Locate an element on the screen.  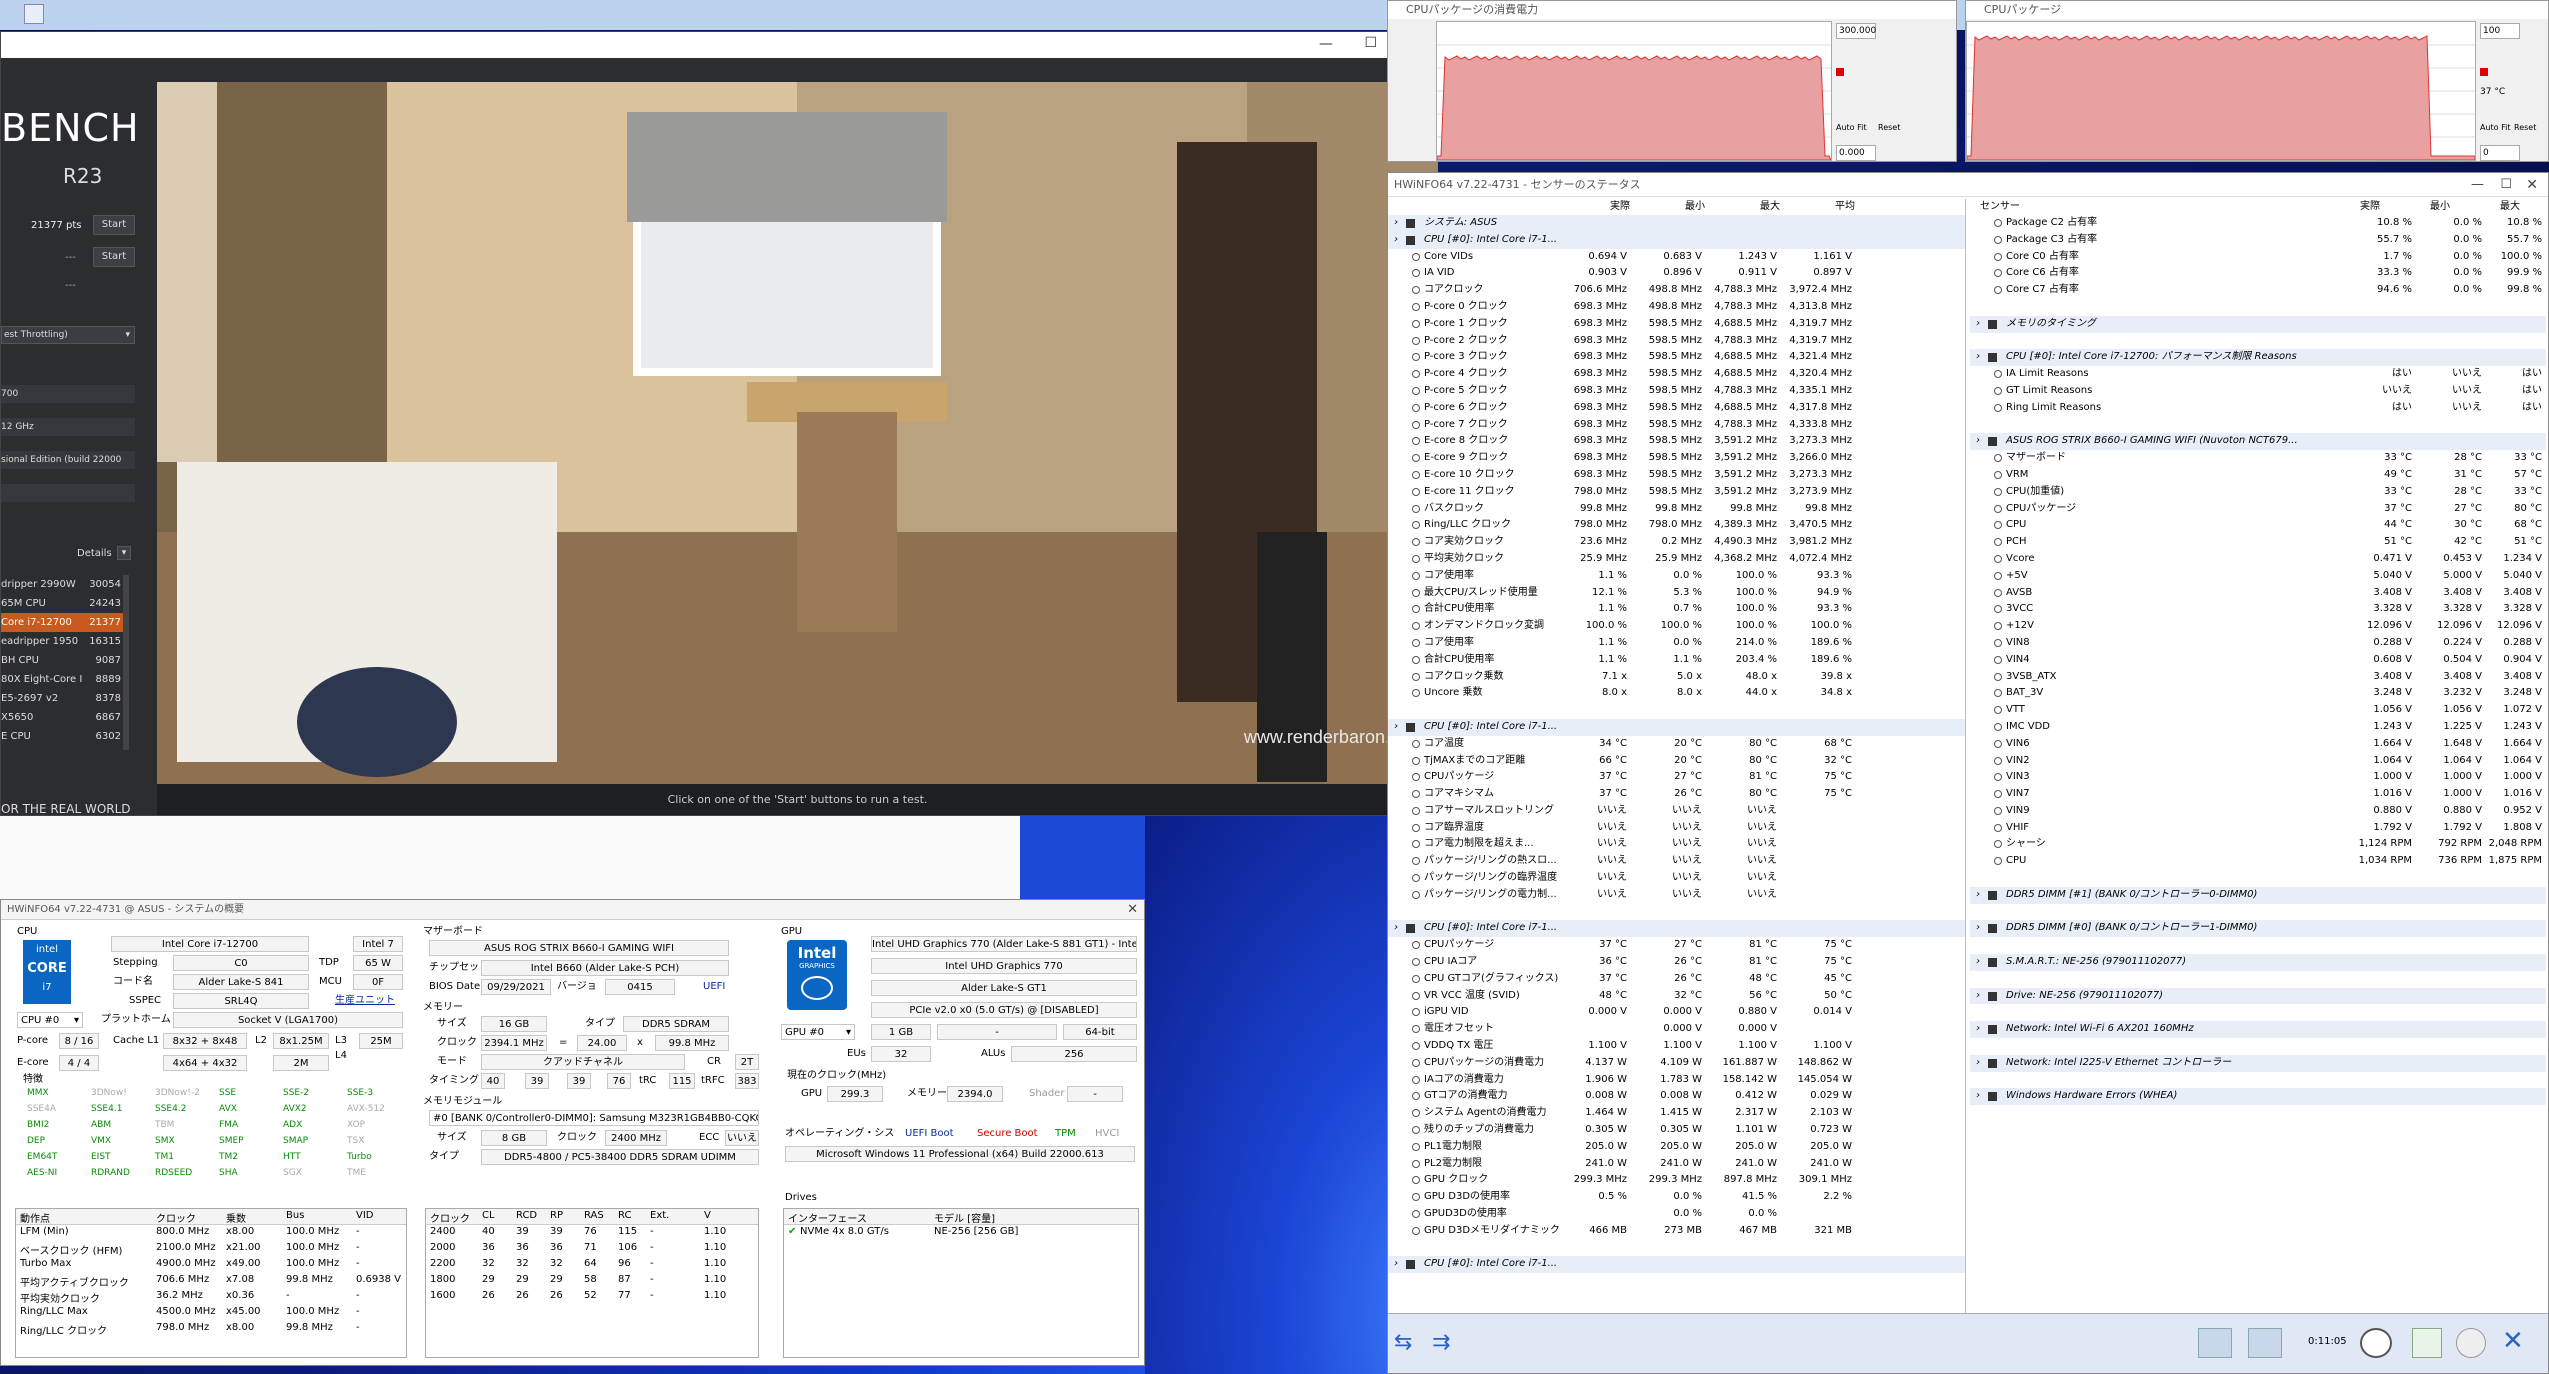
memory-table-row: 1800 29 29 29 58 87 - 1.10 is located at coordinates (592, 1281).